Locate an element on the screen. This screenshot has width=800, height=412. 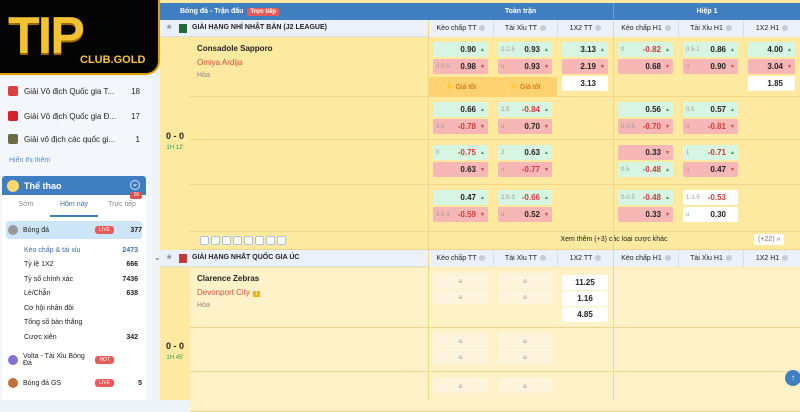
odds-value: -0.70 is located at coordinates (651, 126).